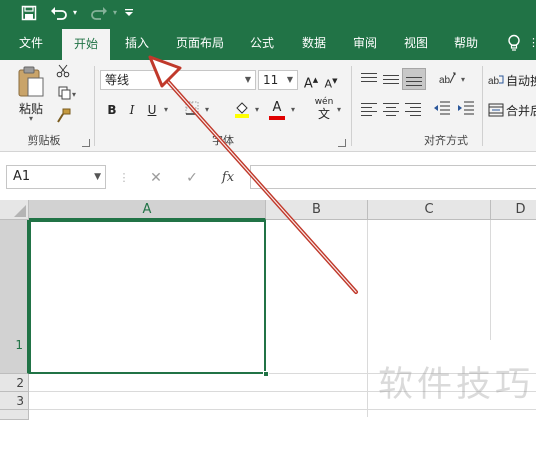 The height and width of the screenshot is (470, 536). I want to click on paste-icon, so click(31, 81).